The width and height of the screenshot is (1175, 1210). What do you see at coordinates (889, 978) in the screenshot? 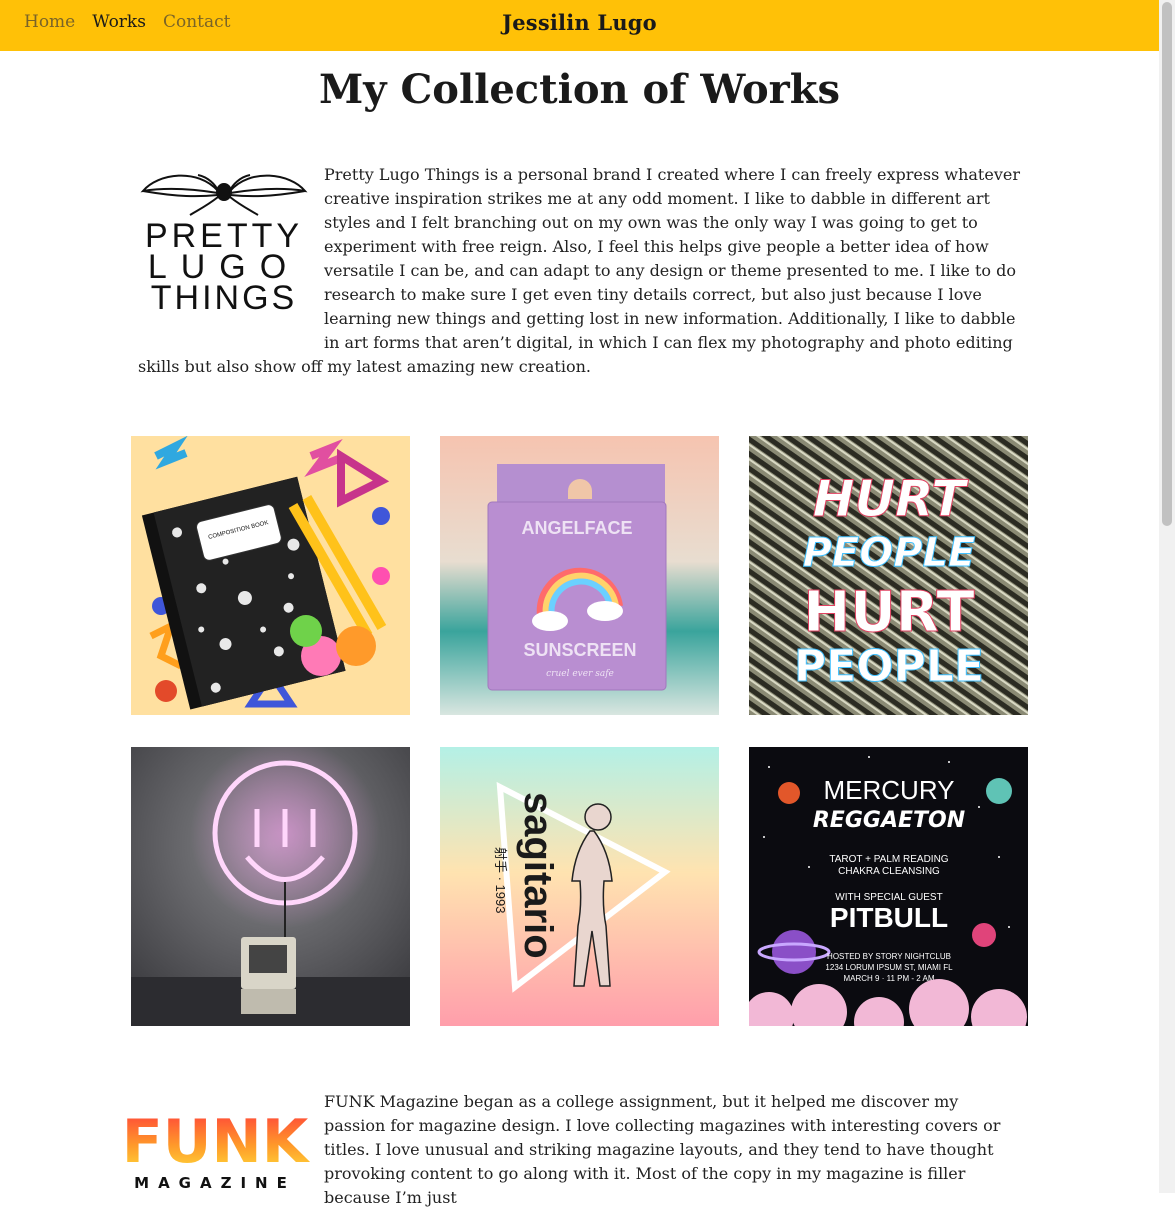
I see `mercury-info-3: MARCH 9 · 11 PM - 2 AM` at bounding box center [889, 978].